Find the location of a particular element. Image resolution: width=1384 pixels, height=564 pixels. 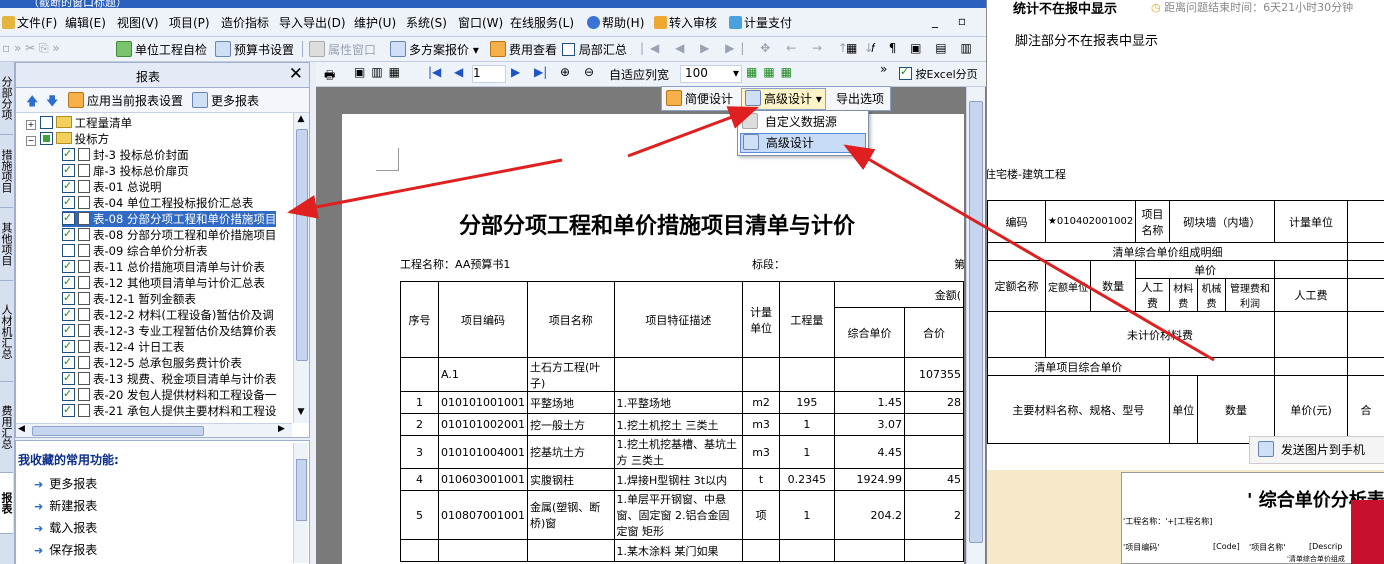

scroll-right-icon: ▶ is located at coordinates (281, 429).